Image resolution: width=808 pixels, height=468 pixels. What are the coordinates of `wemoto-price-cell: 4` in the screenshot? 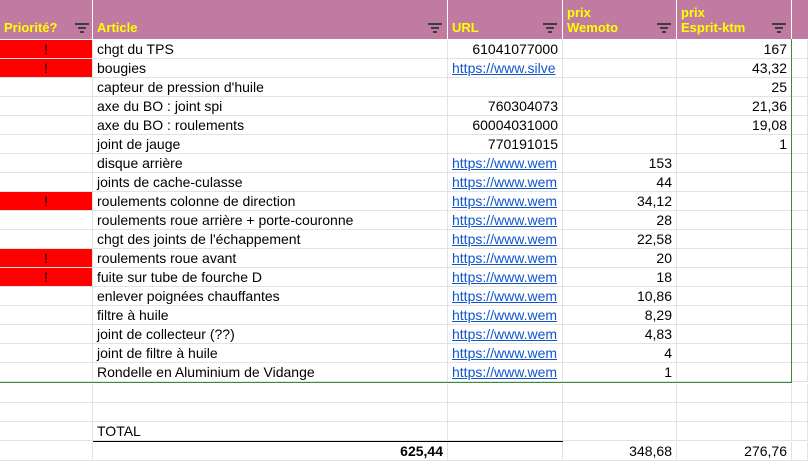 It's located at (620, 353).